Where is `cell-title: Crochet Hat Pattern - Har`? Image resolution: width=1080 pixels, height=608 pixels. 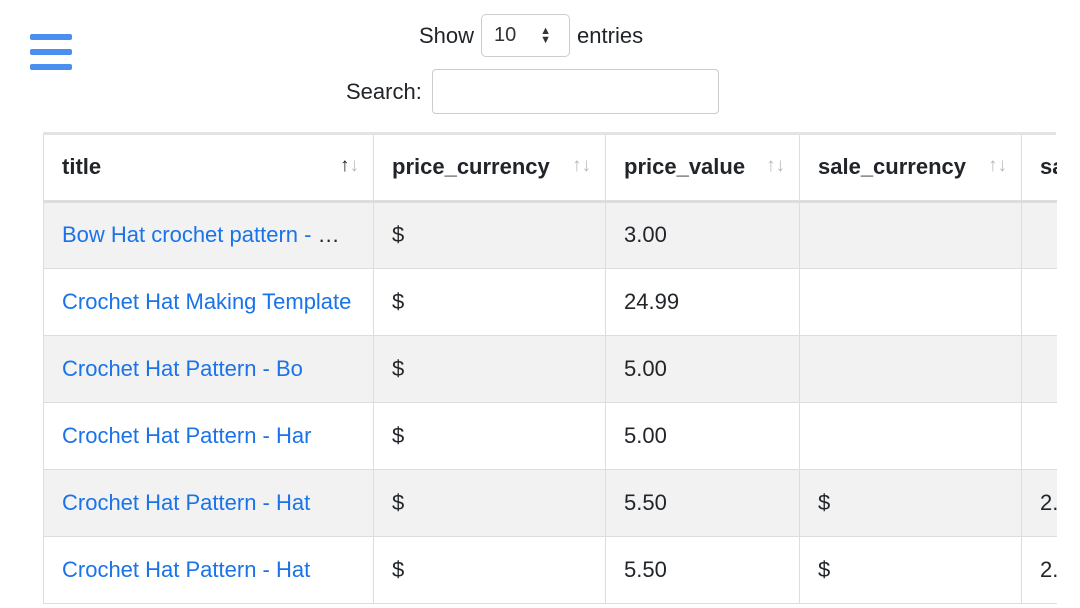 cell-title: Crochet Hat Pattern - Har is located at coordinates (208, 436).